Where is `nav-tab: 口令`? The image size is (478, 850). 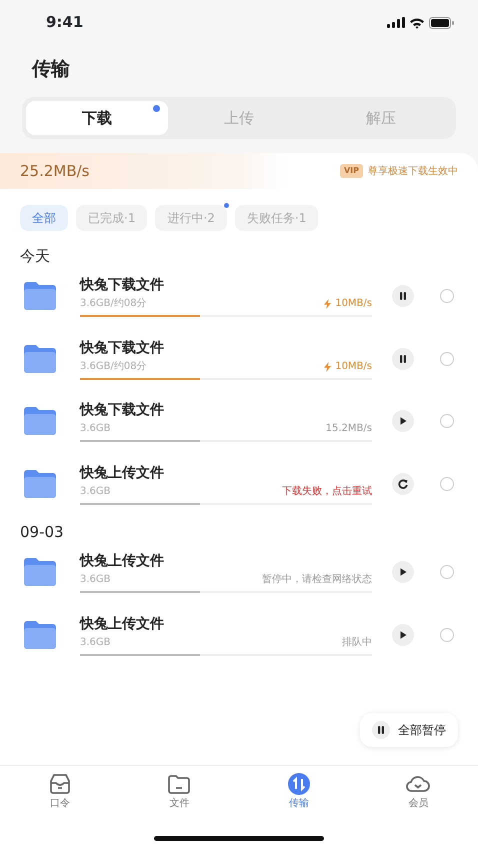 nav-tab: 口令 is located at coordinates (60, 808).